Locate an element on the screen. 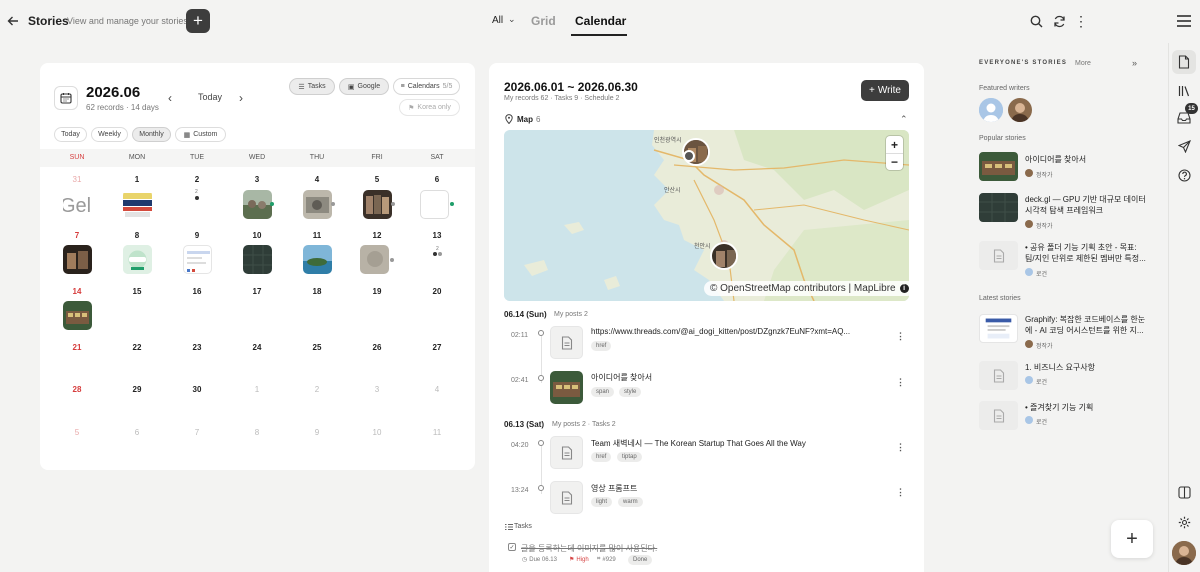 The height and width of the screenshot is (572, 1200). map-cluster-marker is located at coordinates (689, 156).